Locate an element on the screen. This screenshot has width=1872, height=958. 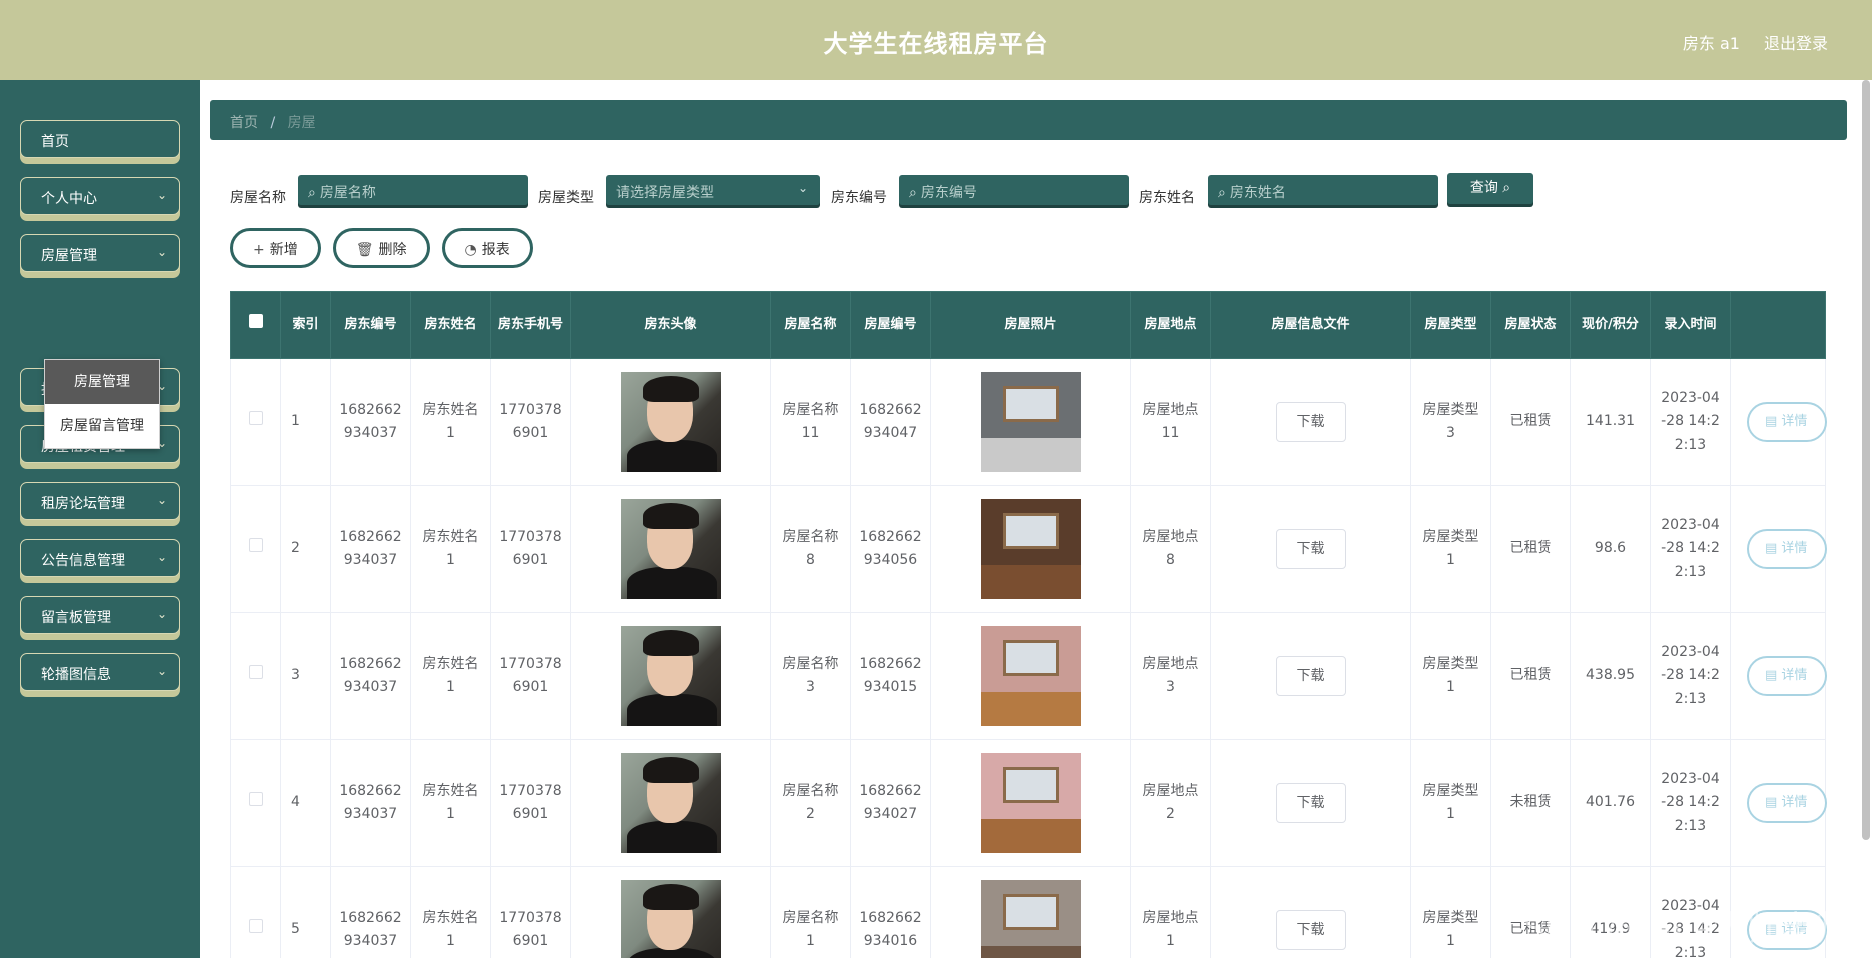
submenu-item-0: 房屋管理 is located at coordinates (102, 382).